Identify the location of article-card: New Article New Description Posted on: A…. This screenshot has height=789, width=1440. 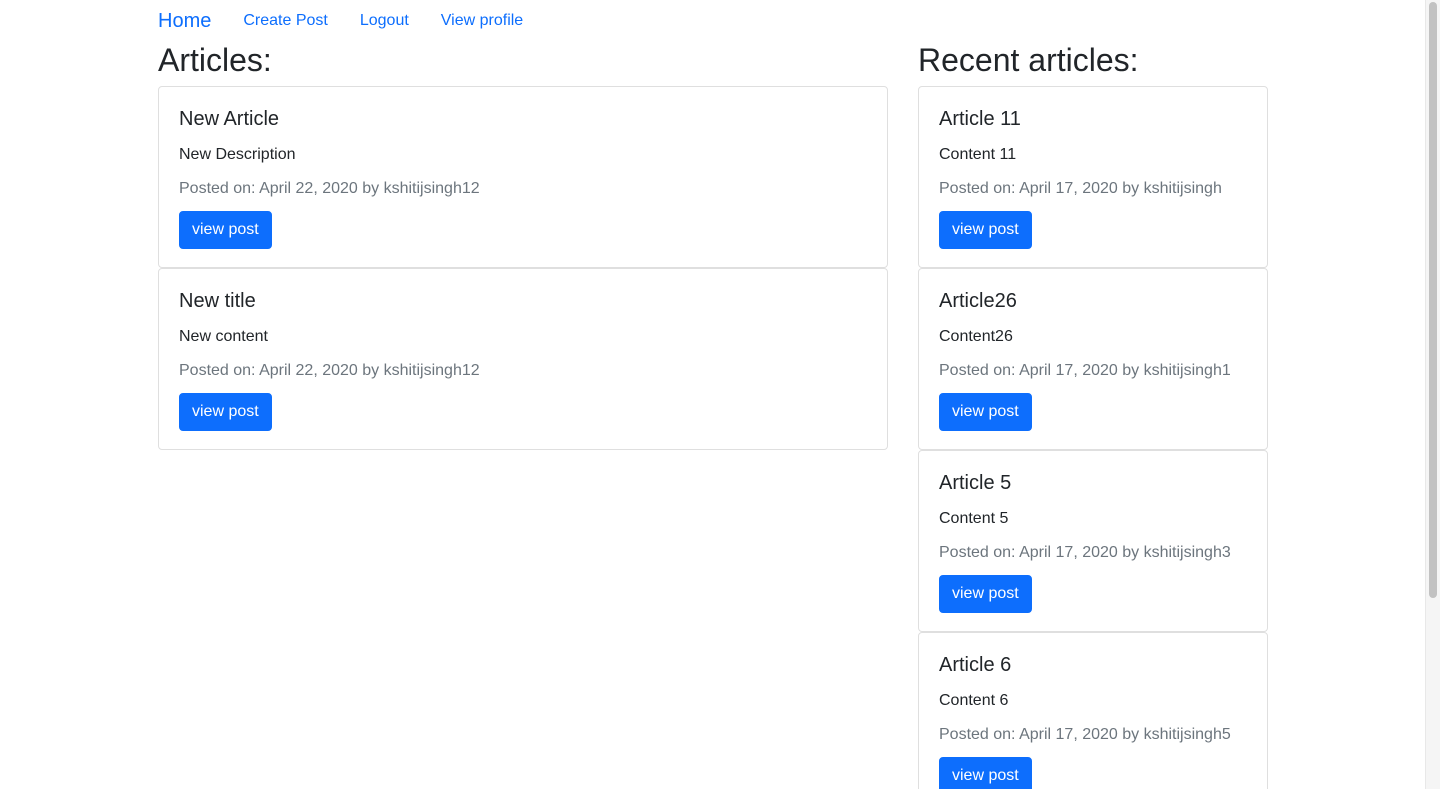
(523, 177).